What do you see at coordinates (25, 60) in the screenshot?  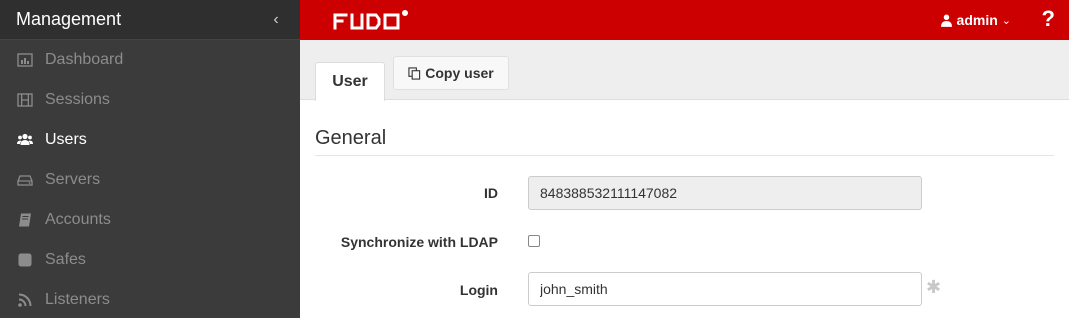 I see `bar-chart-icon` at bounding box center [25, 60].